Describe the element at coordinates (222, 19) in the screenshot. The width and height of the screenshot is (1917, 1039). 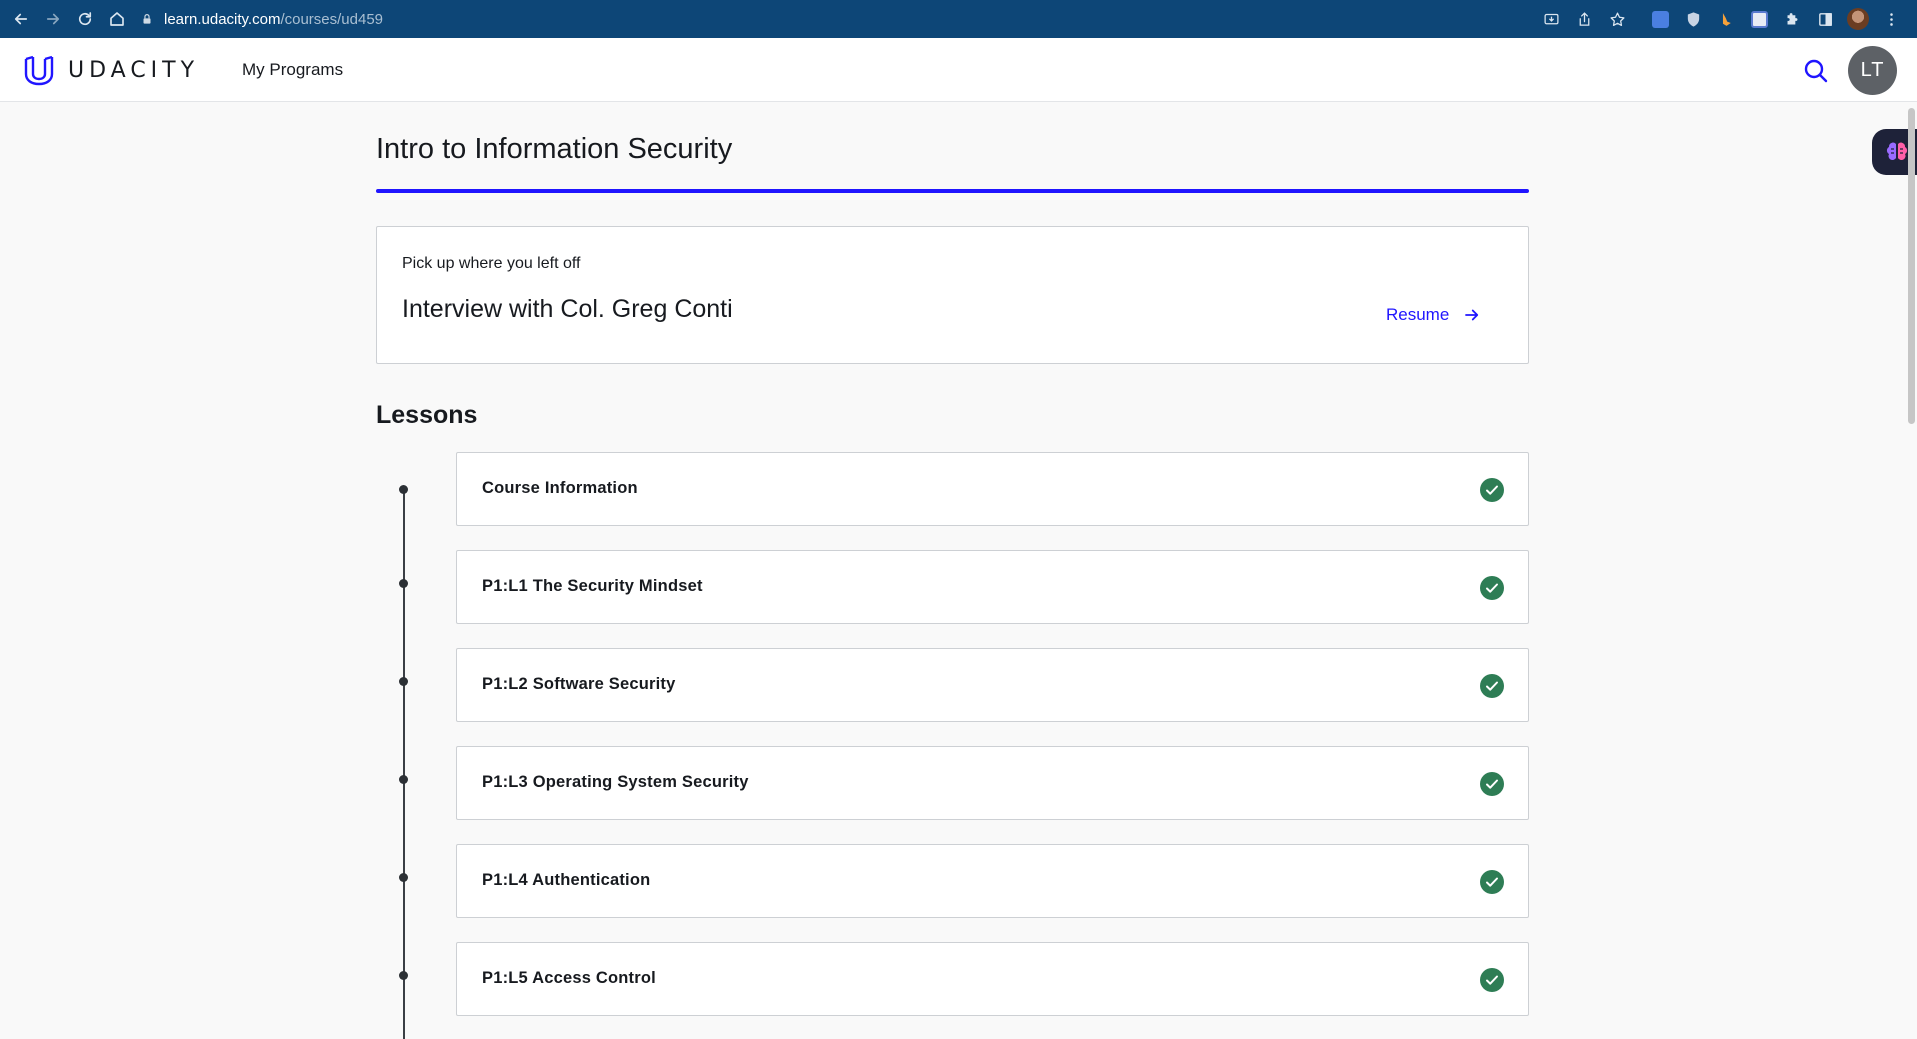
I see `url-host: learn.udacity.com` at that location.